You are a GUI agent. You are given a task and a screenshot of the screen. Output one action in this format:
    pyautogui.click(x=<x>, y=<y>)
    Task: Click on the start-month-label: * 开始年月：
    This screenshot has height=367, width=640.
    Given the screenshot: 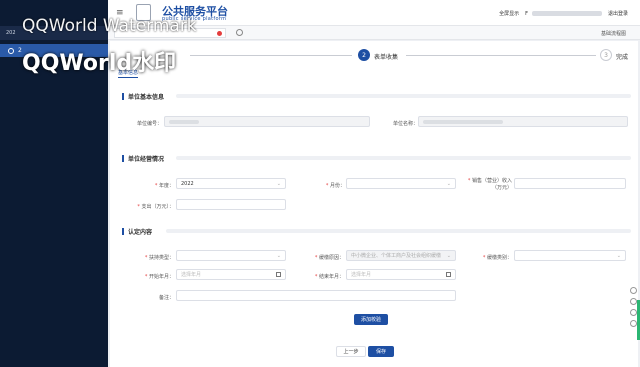 What is the action you would take?
    pyautogui.click(x=159, y=277)
    